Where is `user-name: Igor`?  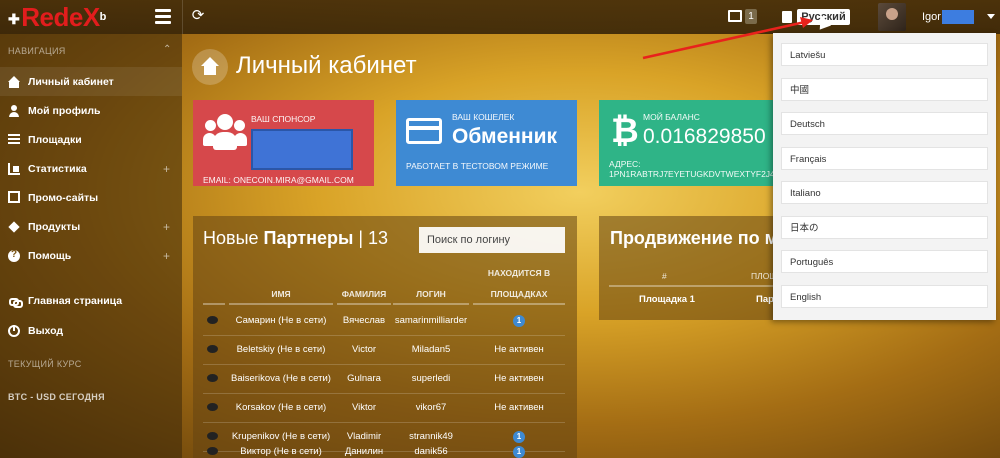 user-name: Igor is located at coordinates (931, 17).